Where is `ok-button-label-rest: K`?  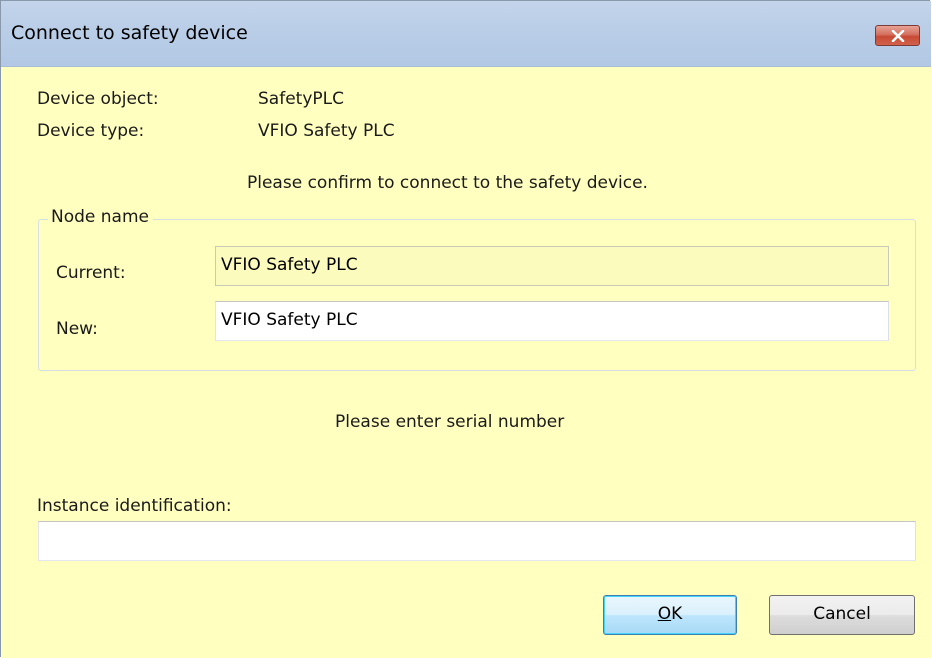
ok-button-label-rest: K is located at coordinates (677, 614).